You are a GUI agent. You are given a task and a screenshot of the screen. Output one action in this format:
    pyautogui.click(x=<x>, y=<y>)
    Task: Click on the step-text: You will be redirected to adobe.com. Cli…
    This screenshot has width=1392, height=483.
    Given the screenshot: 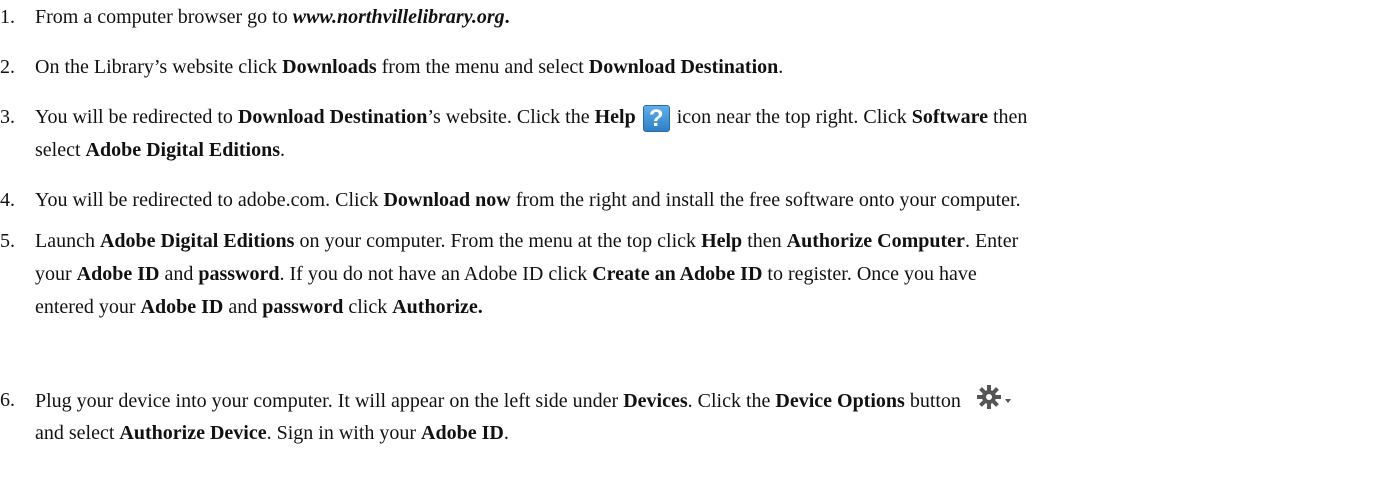 What is the action you would take?
    pyautogui.click(x=528, y=200)
    